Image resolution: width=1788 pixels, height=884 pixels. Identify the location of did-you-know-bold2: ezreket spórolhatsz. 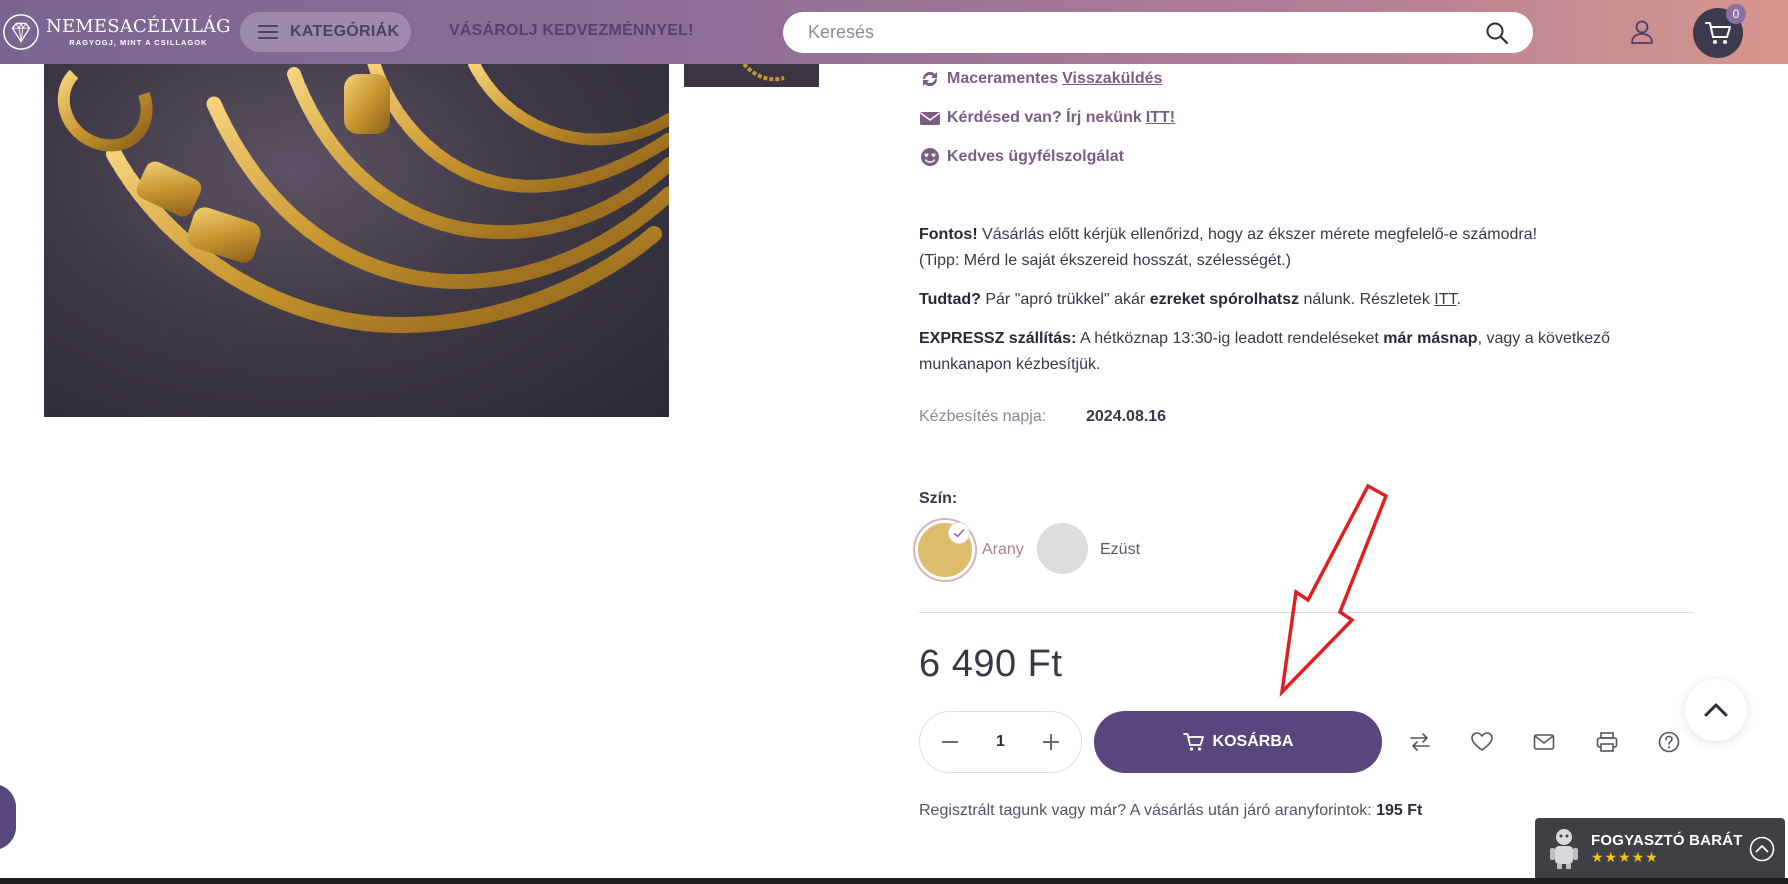
(1224, 299).